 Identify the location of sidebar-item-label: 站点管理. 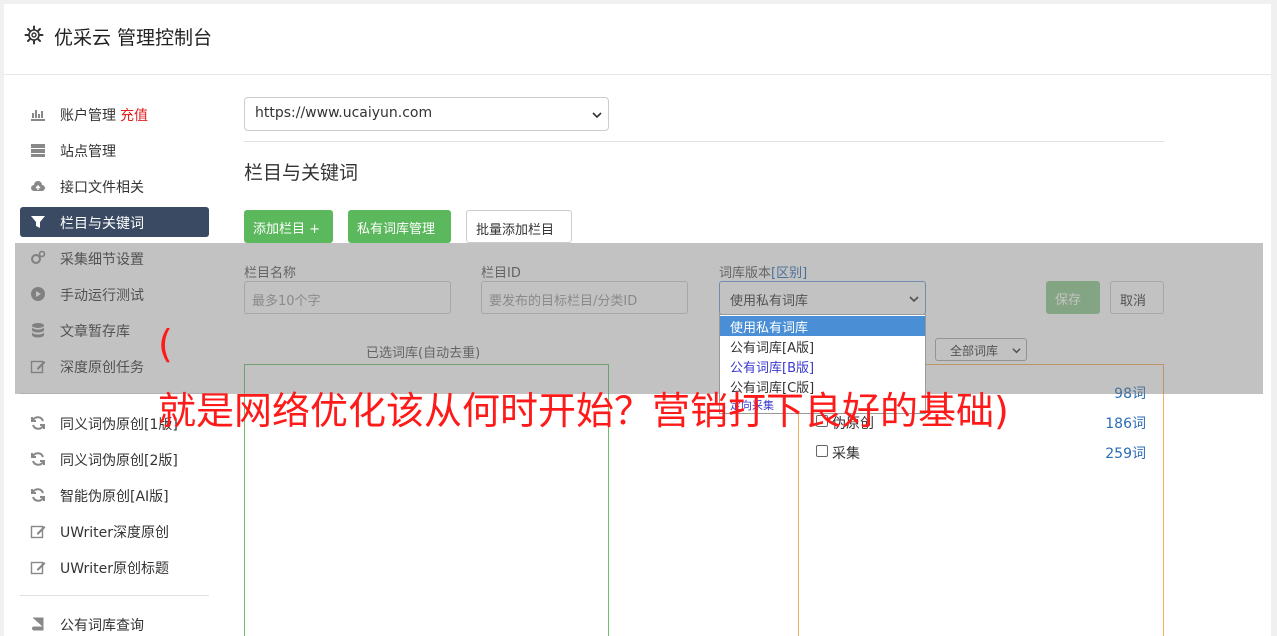
(88, 152).